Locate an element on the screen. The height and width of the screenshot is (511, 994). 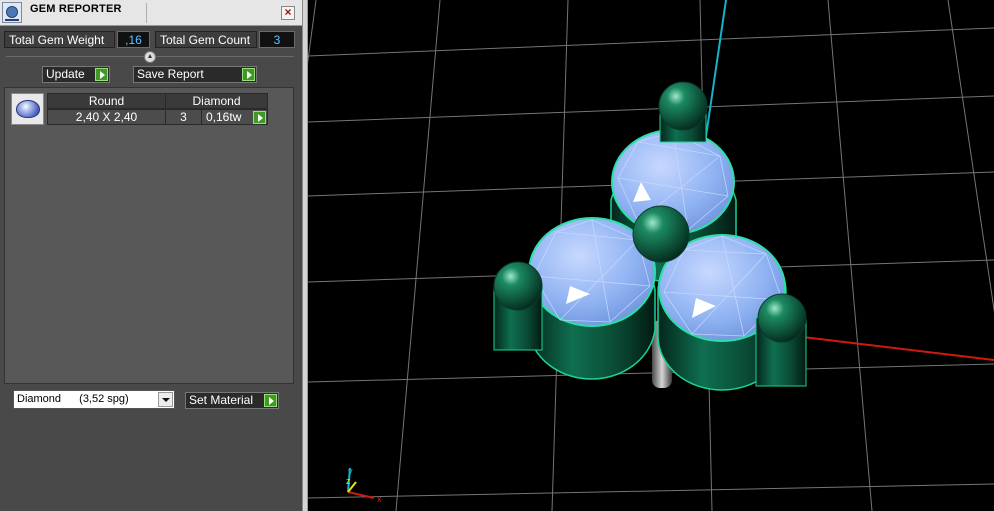
update-button-label: Update is located at coordinates (65, 74).